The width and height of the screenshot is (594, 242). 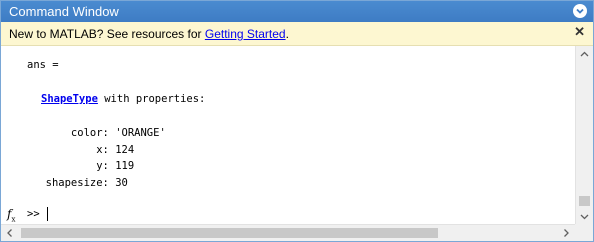 What do you see at coordinates (580, 11) in the screenshot?
I see `chevron-down-circle-icon` at bounding box center [580, 11].